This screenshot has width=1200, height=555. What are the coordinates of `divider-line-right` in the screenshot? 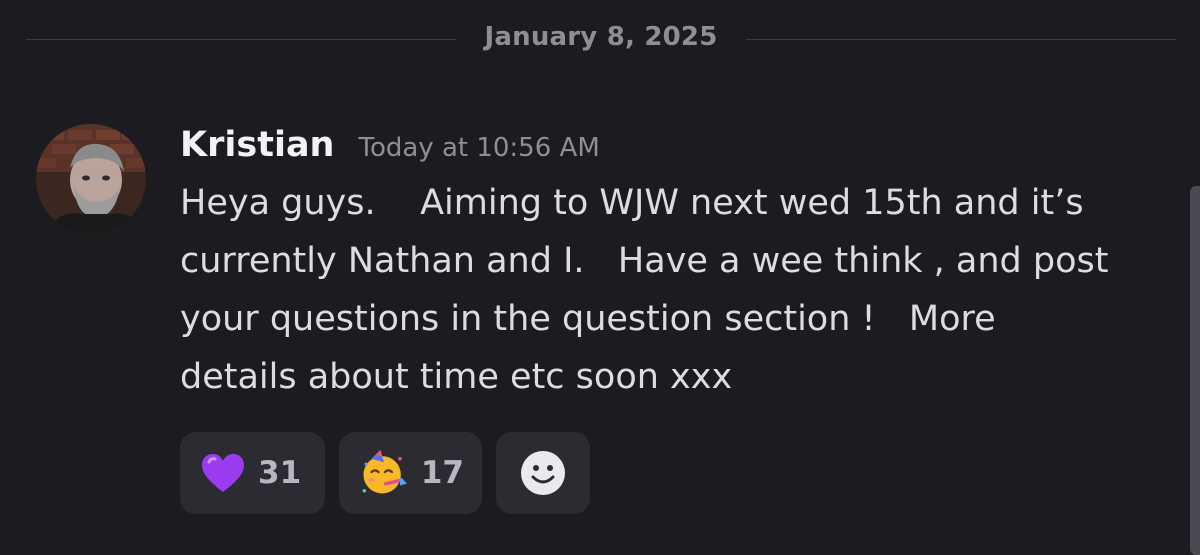 It's located at (961, 39).